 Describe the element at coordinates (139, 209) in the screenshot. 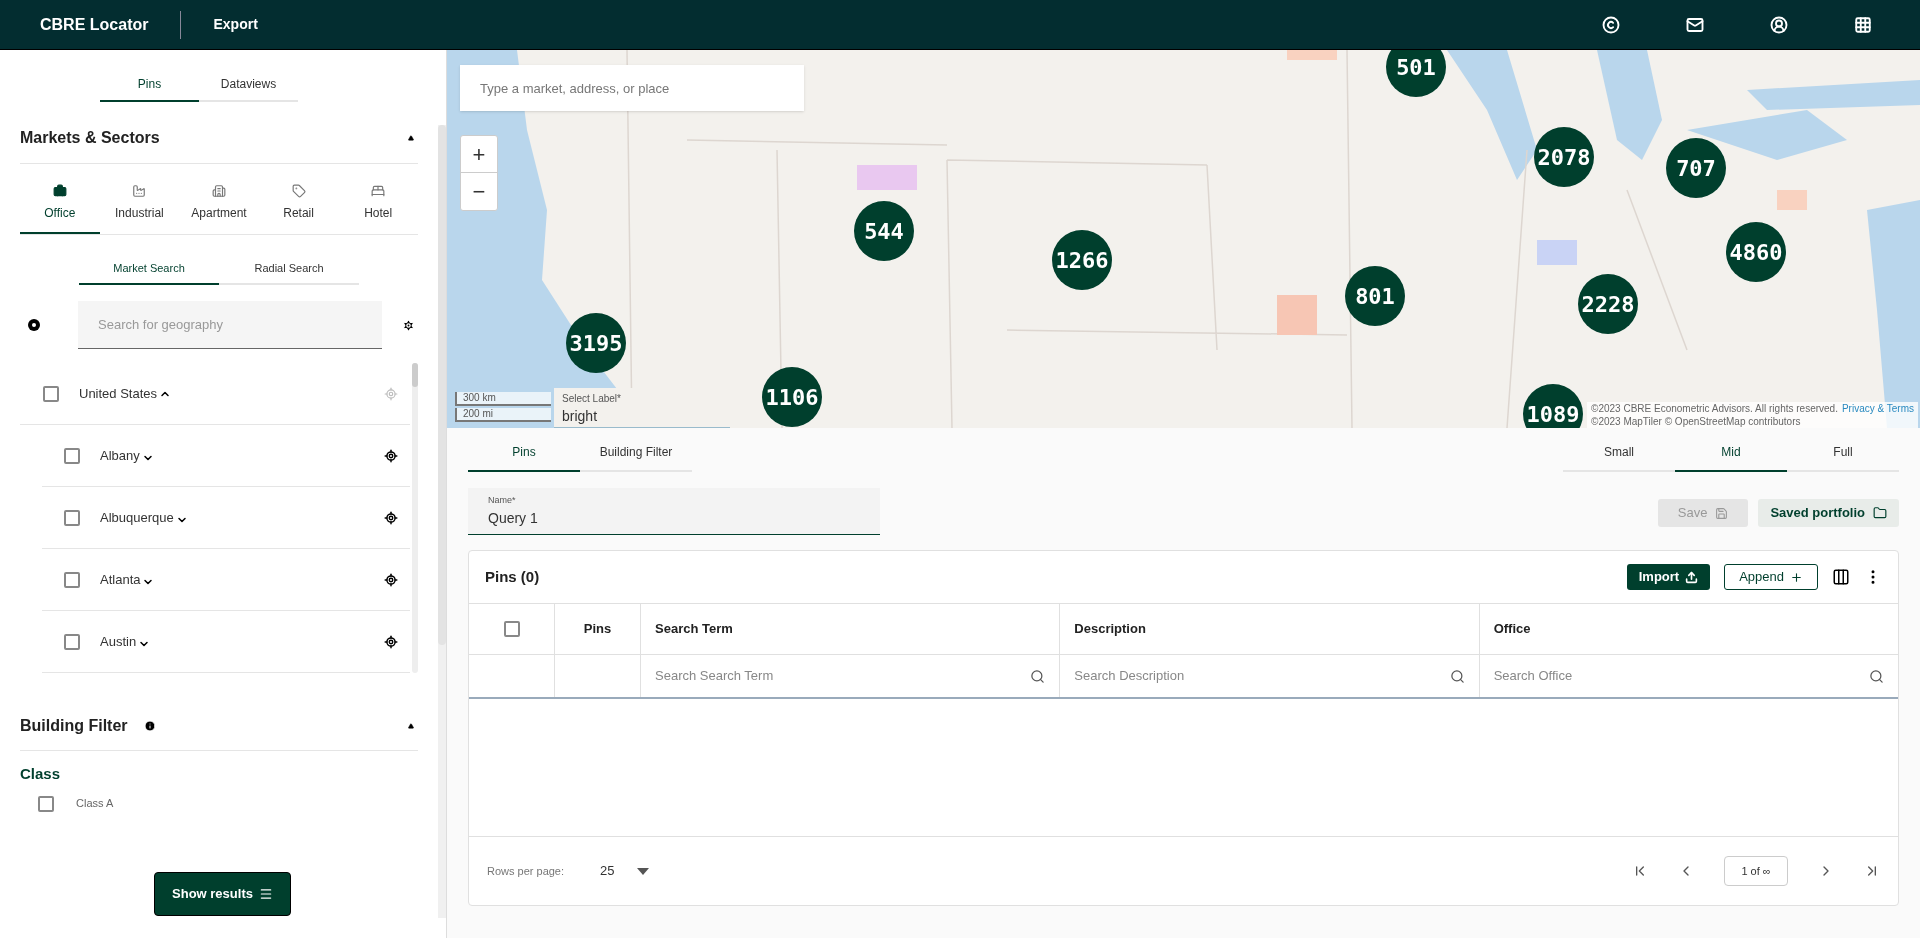

I see `sector-tab: Industrial` at that location.